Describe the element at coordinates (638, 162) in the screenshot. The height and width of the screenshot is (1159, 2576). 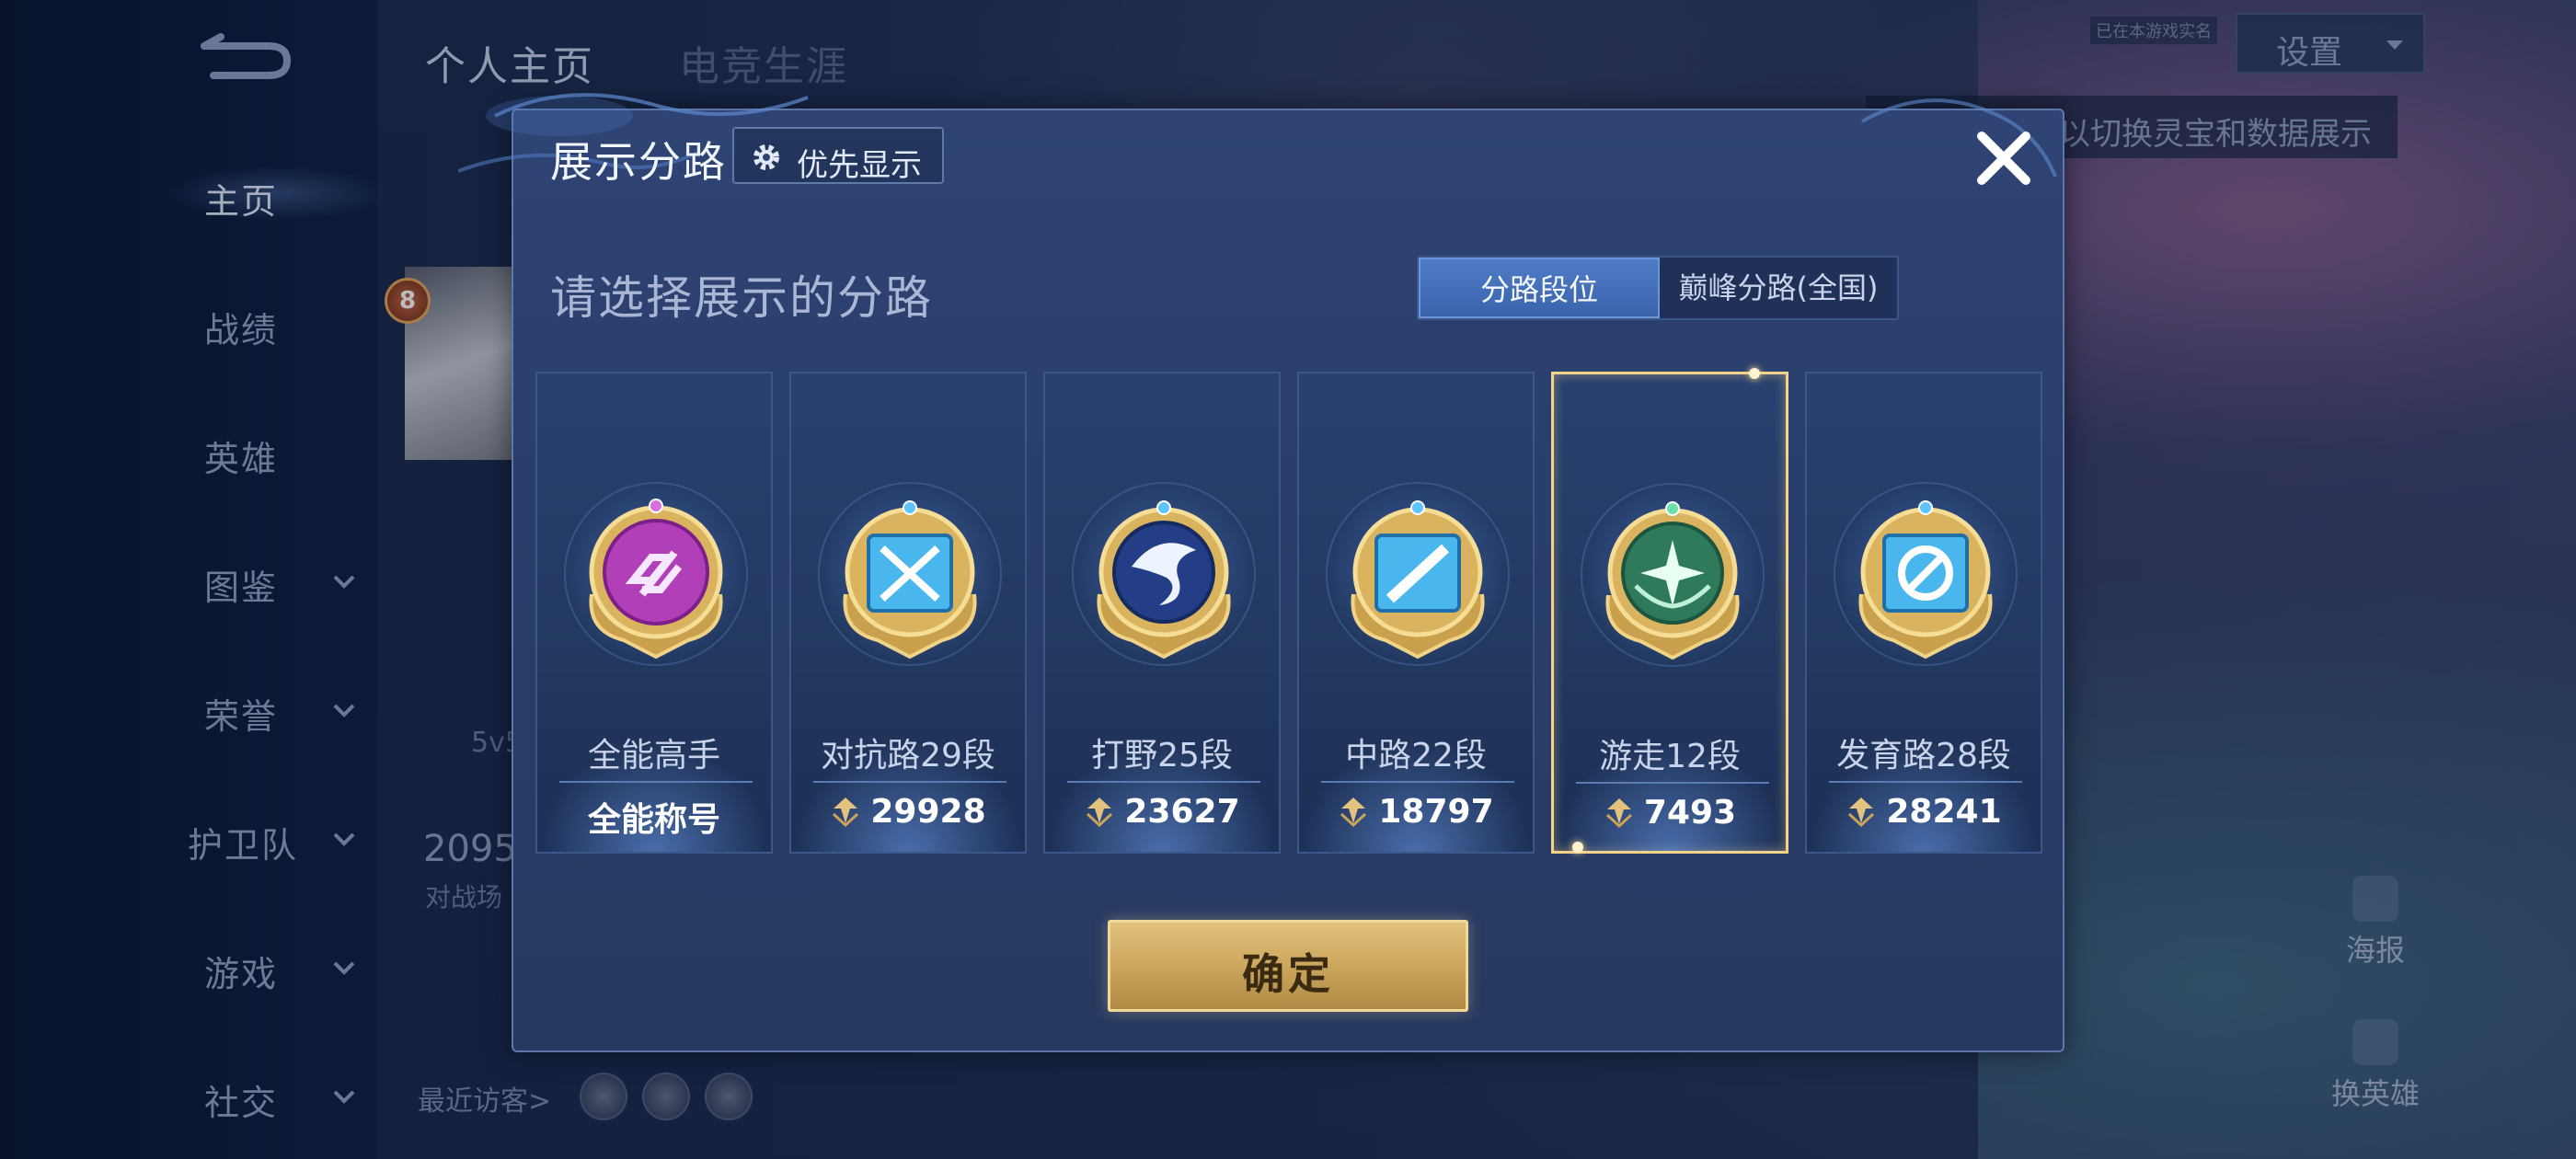
I see `dialog-title: 展示分路` at that location.